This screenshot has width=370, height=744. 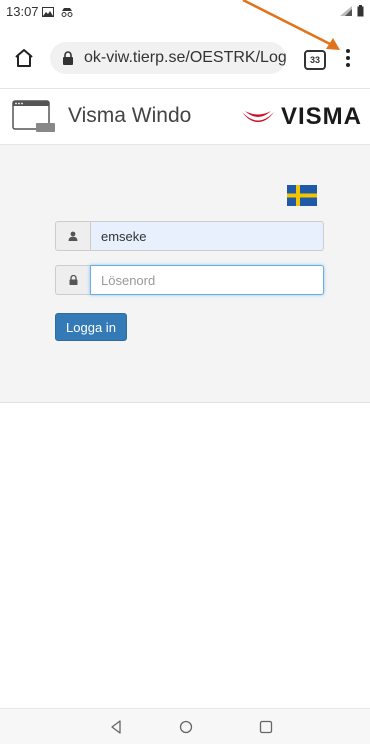 What do you see at coordinates (22, 11) in the screenshot?
I see `status-time: 13:07` at bounding box center [22, 11].